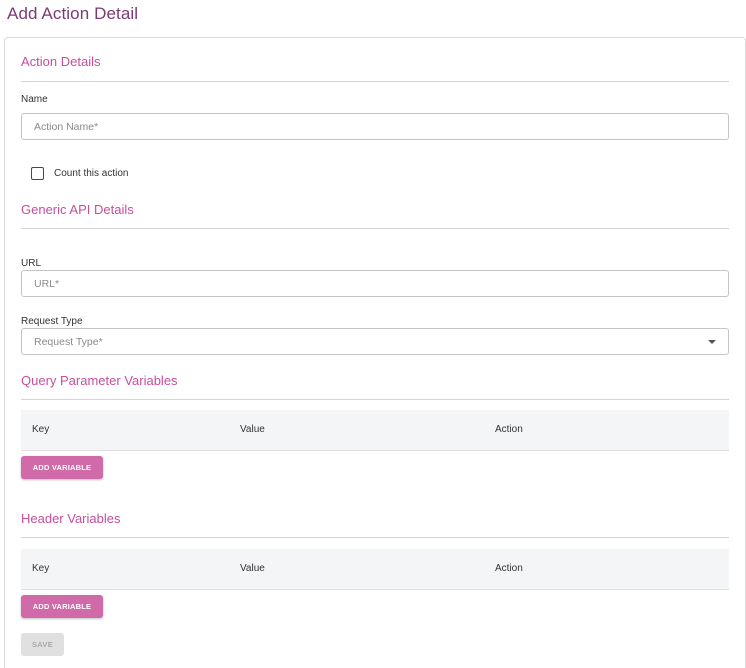  I want to click on add-query-variable-button: ADD VARIABLE, so click(62, 467).